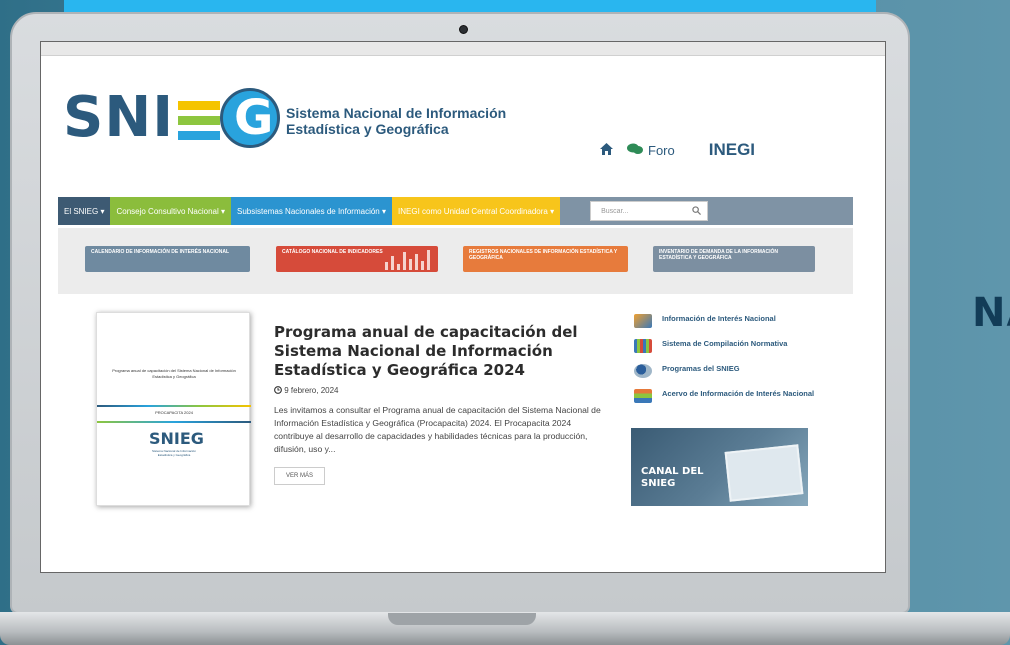 Image resolution: width=1010 pixels, height=645 pixels. What do you see at coordinates (470, 6) in the screenshot?
I see `top-accent-strip` at bounding box center [470, 6].